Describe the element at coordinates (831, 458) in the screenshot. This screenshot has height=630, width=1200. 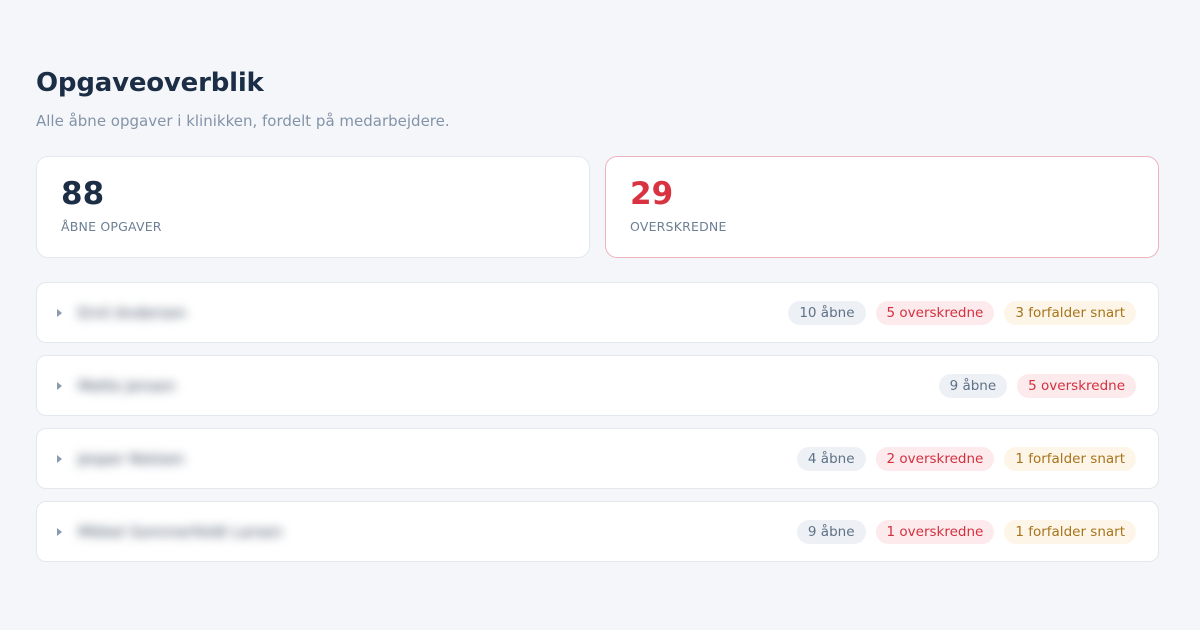
I see `open-count-badge: 4 åbne` at that location.